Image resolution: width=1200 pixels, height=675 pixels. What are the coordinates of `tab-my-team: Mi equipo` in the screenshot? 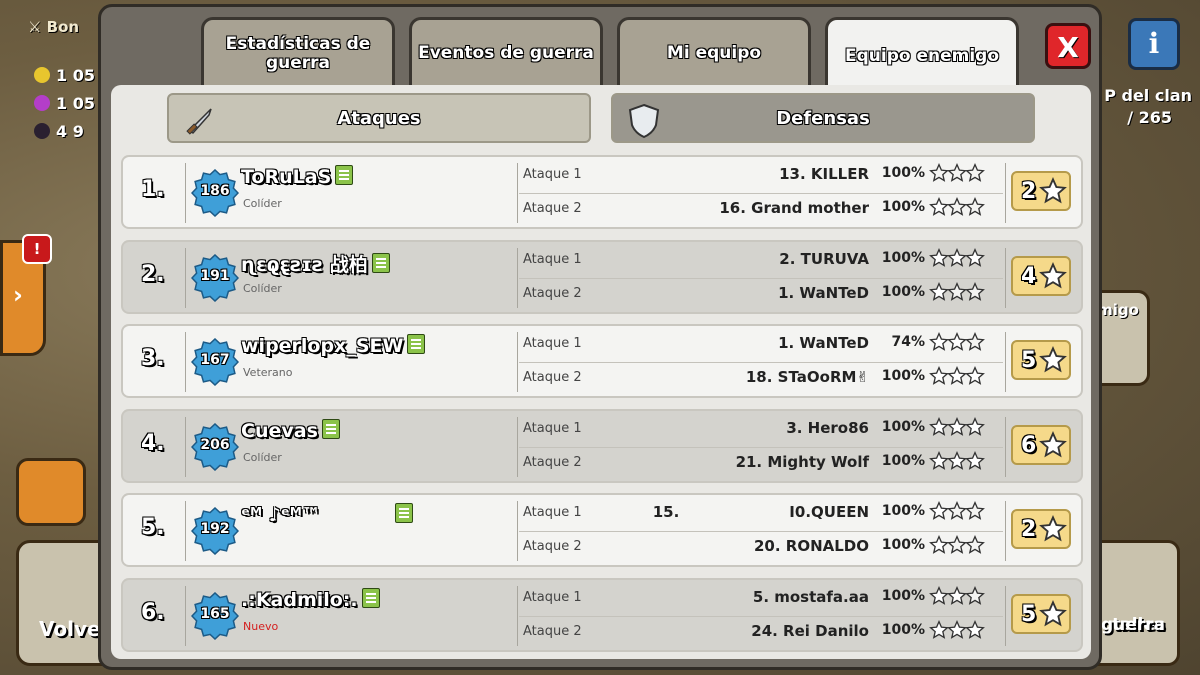 It's located at (714, 52).